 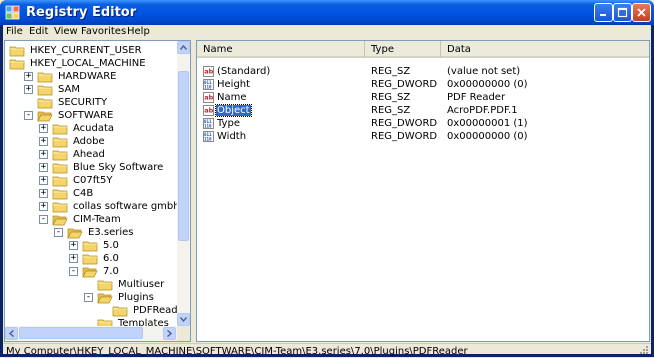 What do you see at coordinates (70, 76) in the screenshot?
I see `tree-node: + HARDWARE` at bounding box center [70, 76].